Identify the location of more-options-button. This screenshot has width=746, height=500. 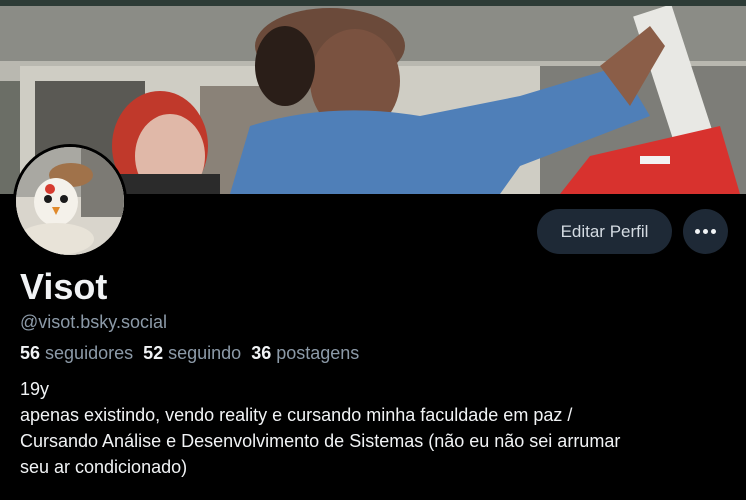
(705, 231).